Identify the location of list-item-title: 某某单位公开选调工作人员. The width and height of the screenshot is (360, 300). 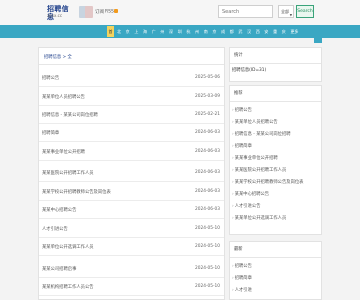
(68, 247).